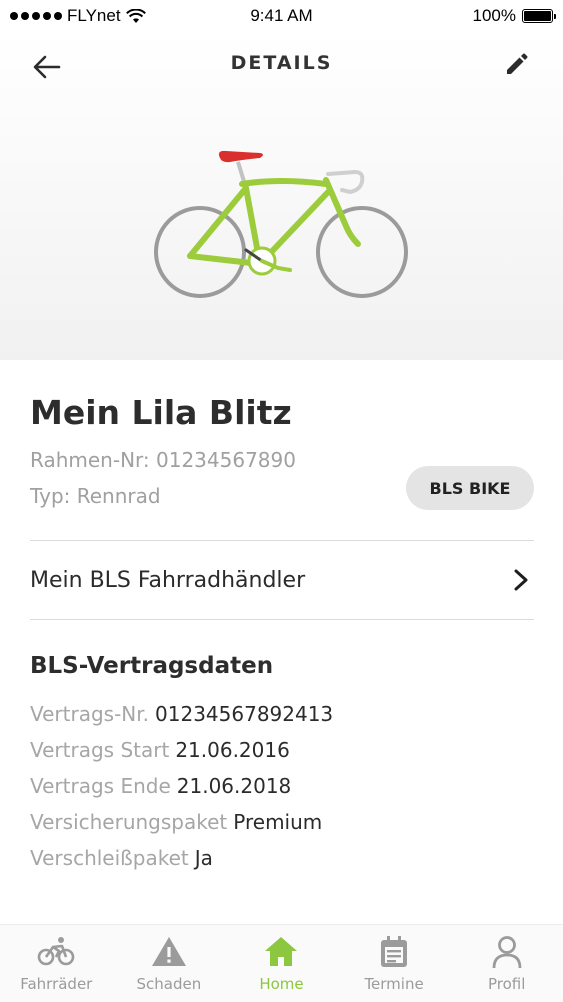  Describe the element at coordinates (169, 984) in the screenshot. I see `tab-label: Schaden` at that location.